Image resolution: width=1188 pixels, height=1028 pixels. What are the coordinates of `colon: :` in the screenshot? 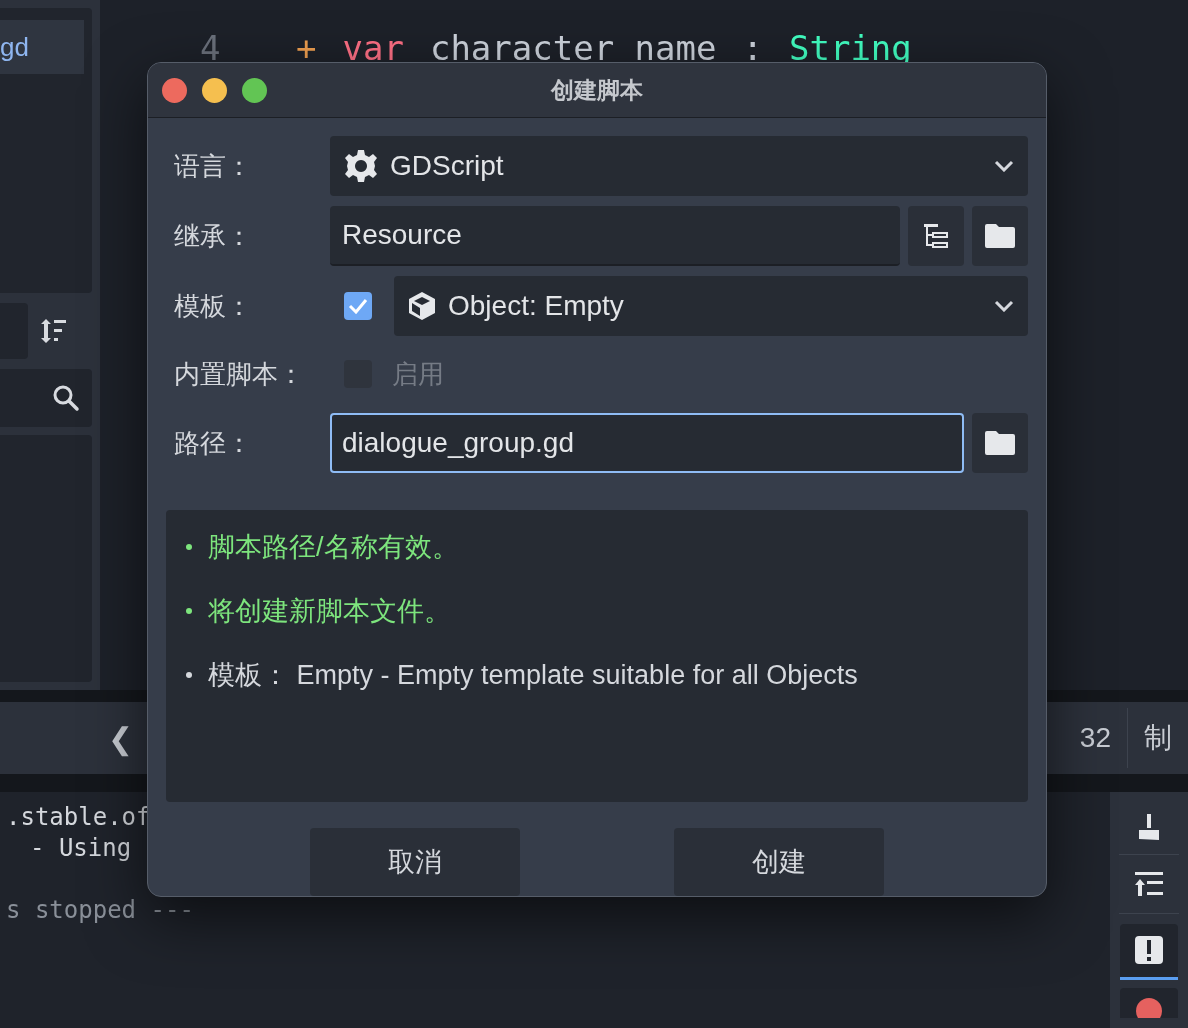 It's located at (752, 48).